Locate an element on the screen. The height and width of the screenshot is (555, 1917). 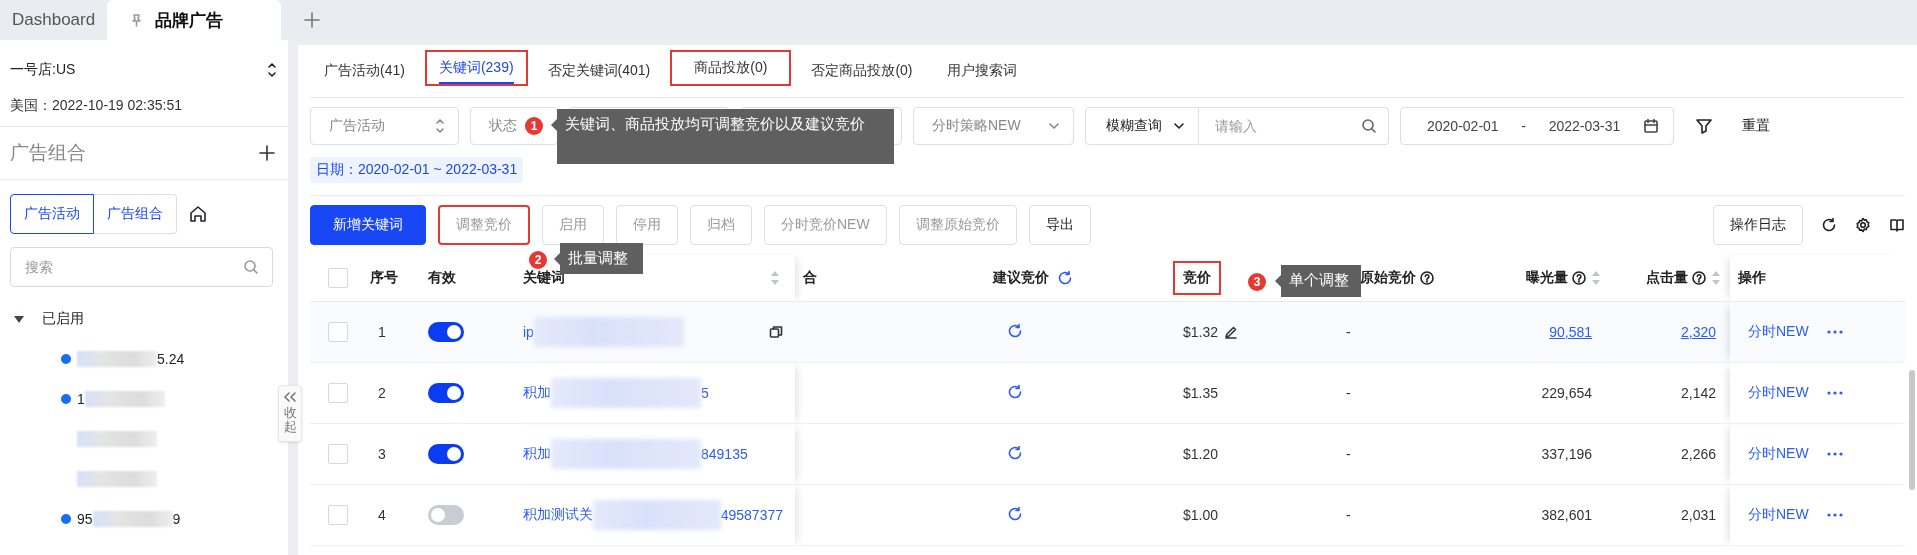
refresh-icon is located at coordinates (1829, 225).